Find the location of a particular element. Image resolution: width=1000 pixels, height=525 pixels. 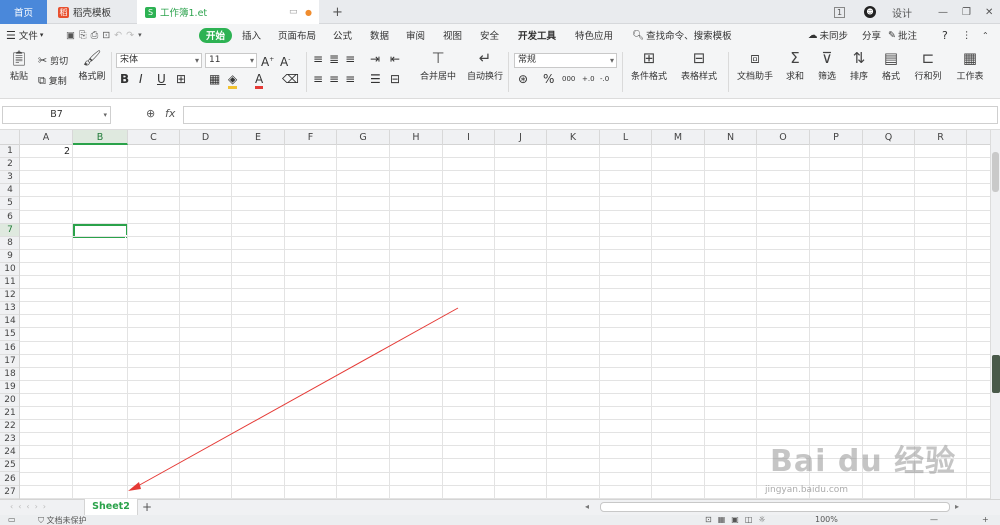

number-format-select: 常规 ▾ is located at coordinates (565, 60).